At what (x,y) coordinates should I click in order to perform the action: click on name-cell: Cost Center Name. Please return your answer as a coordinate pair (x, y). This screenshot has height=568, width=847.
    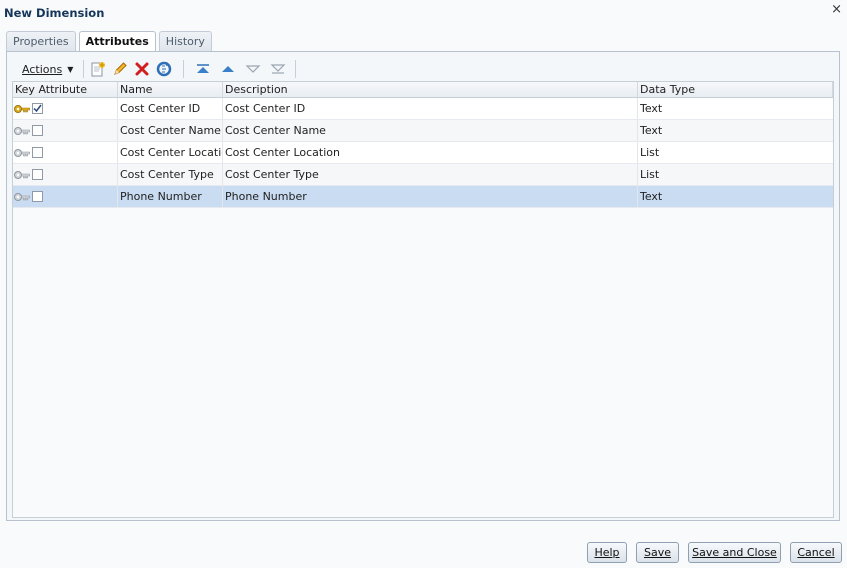
    Looking at the image, I should click on (170, 130).